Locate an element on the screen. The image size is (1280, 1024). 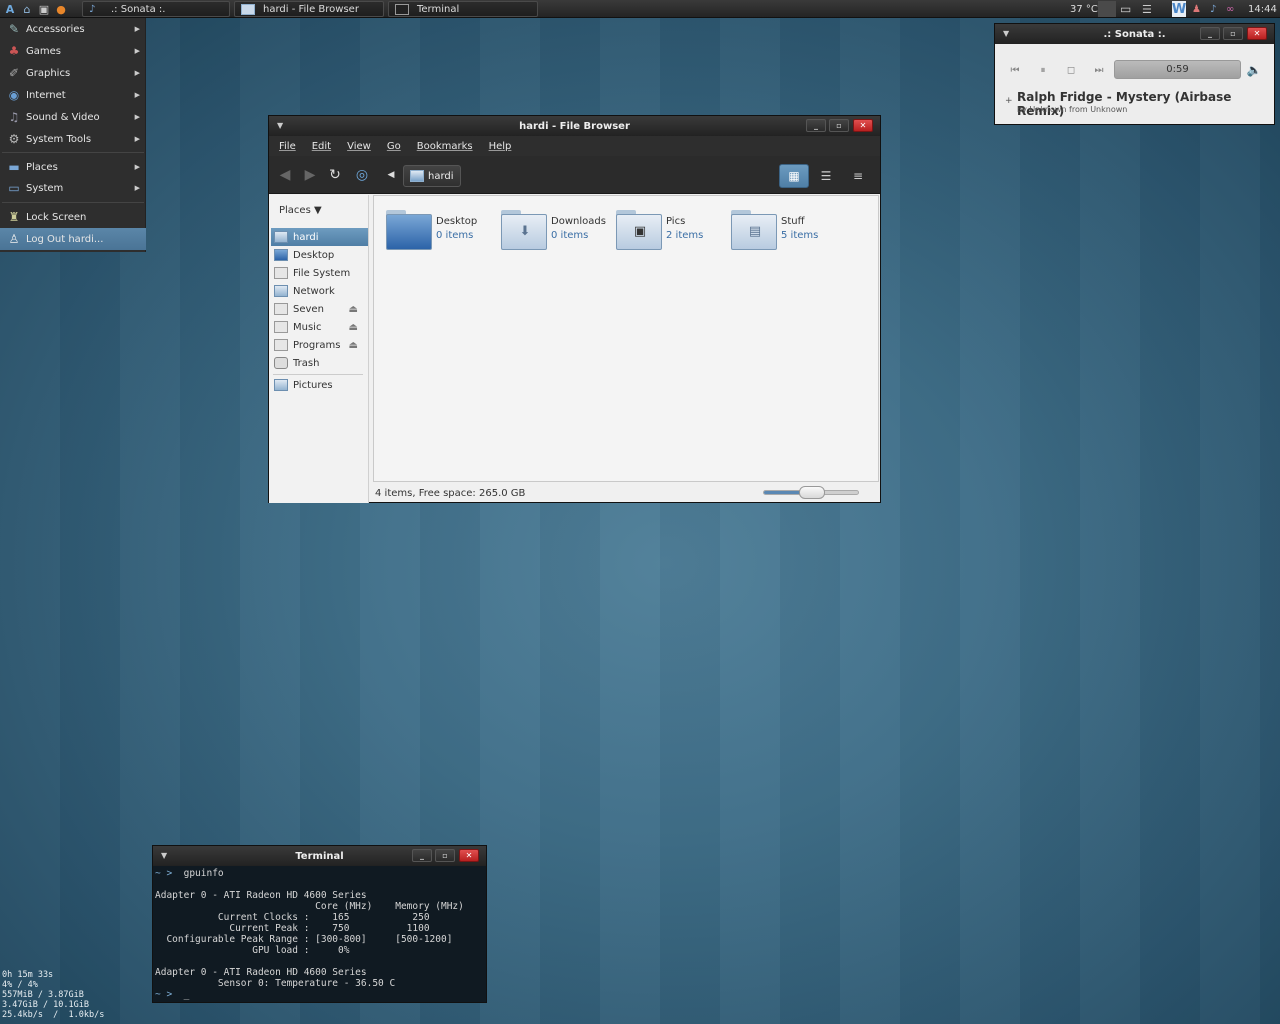
messenger-icon: ∞ is located at coordinates (1230, 9).